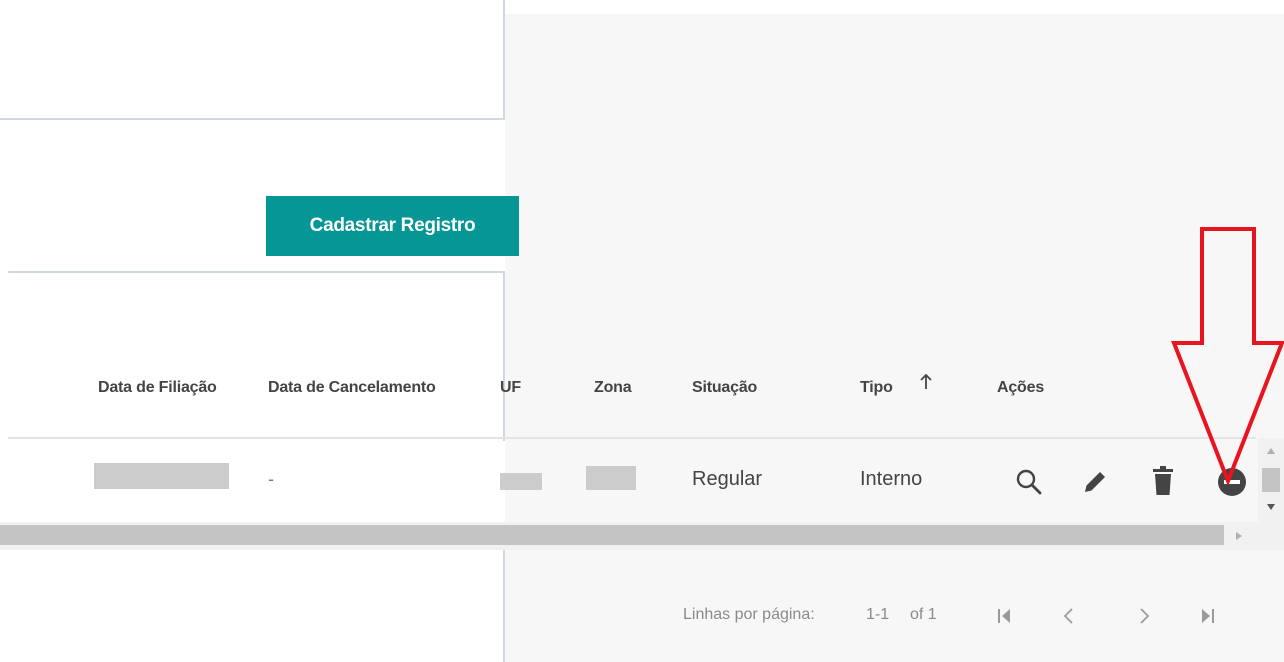  I want to click on register-button: Cadastrar Registro, so click(392, 226).